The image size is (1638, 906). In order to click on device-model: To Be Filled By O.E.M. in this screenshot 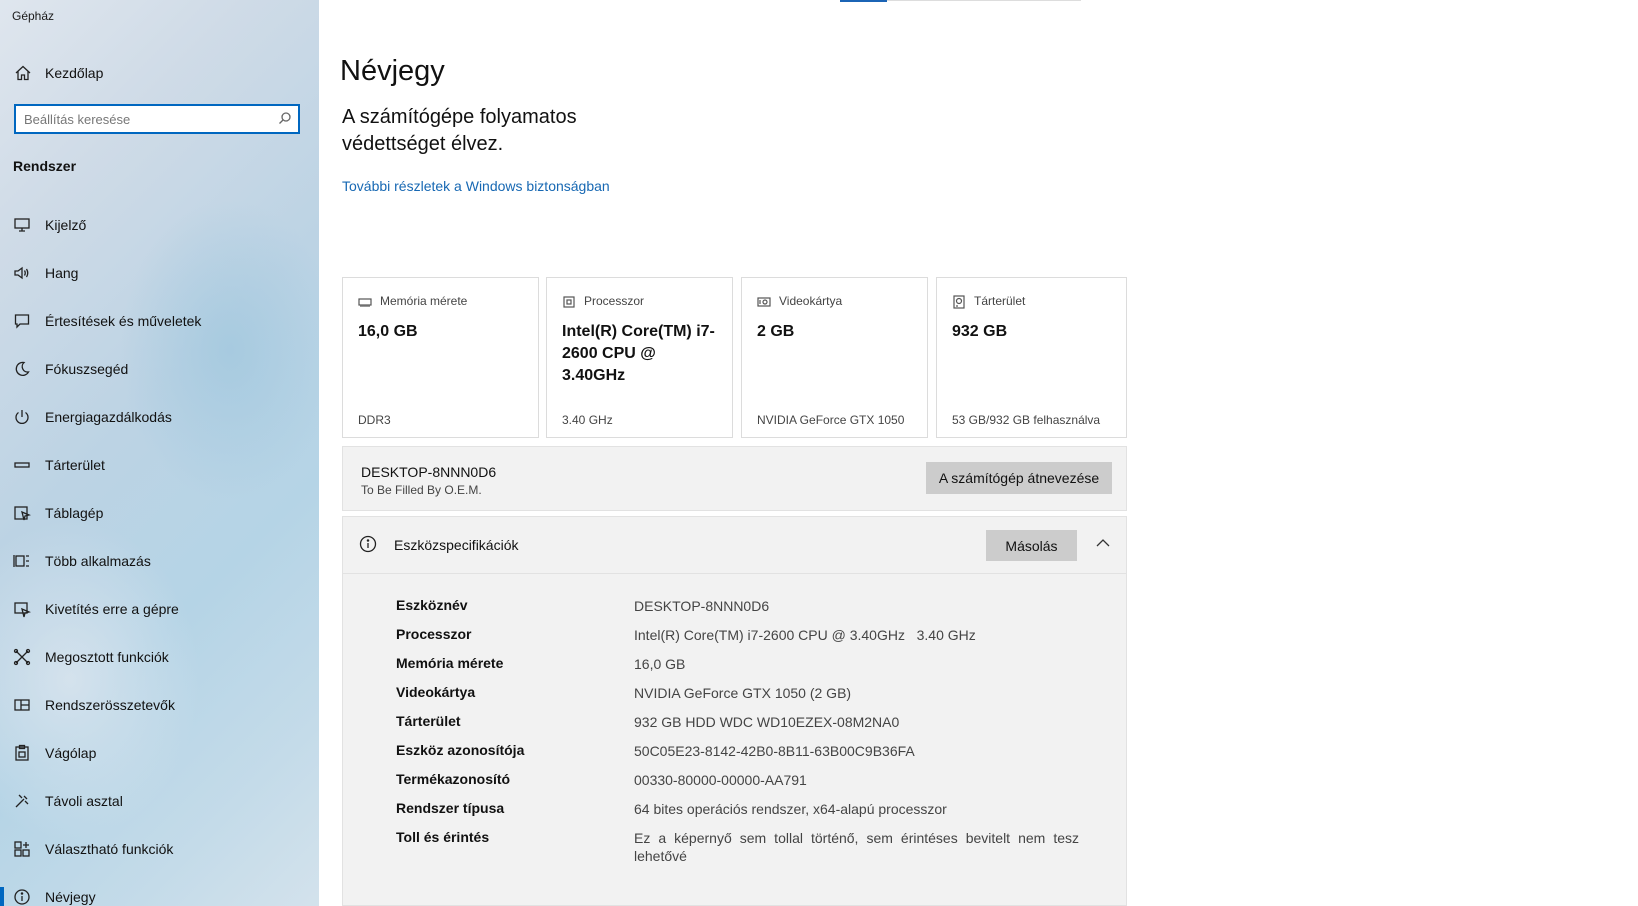, I will do `click(421, 490)`.